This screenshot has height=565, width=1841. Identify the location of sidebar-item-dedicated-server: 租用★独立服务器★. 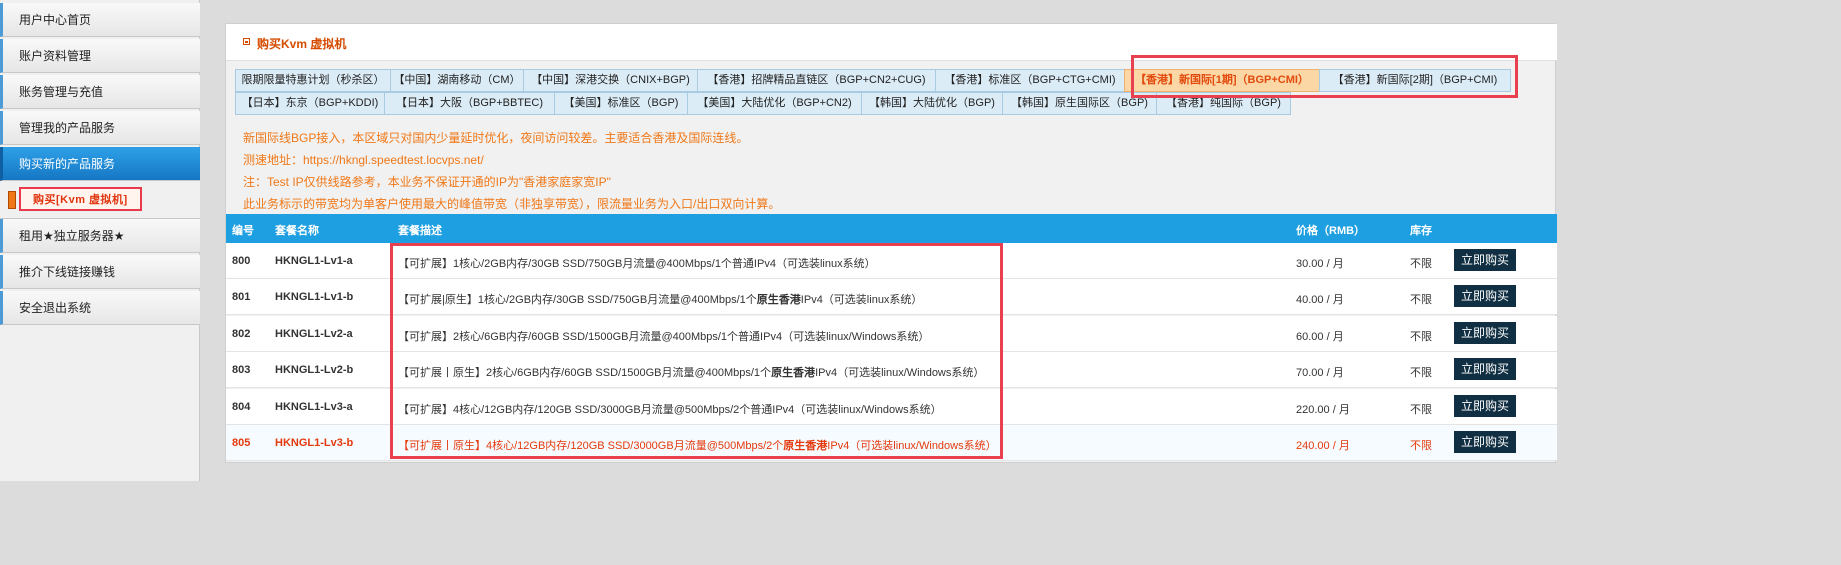
(100, 236).